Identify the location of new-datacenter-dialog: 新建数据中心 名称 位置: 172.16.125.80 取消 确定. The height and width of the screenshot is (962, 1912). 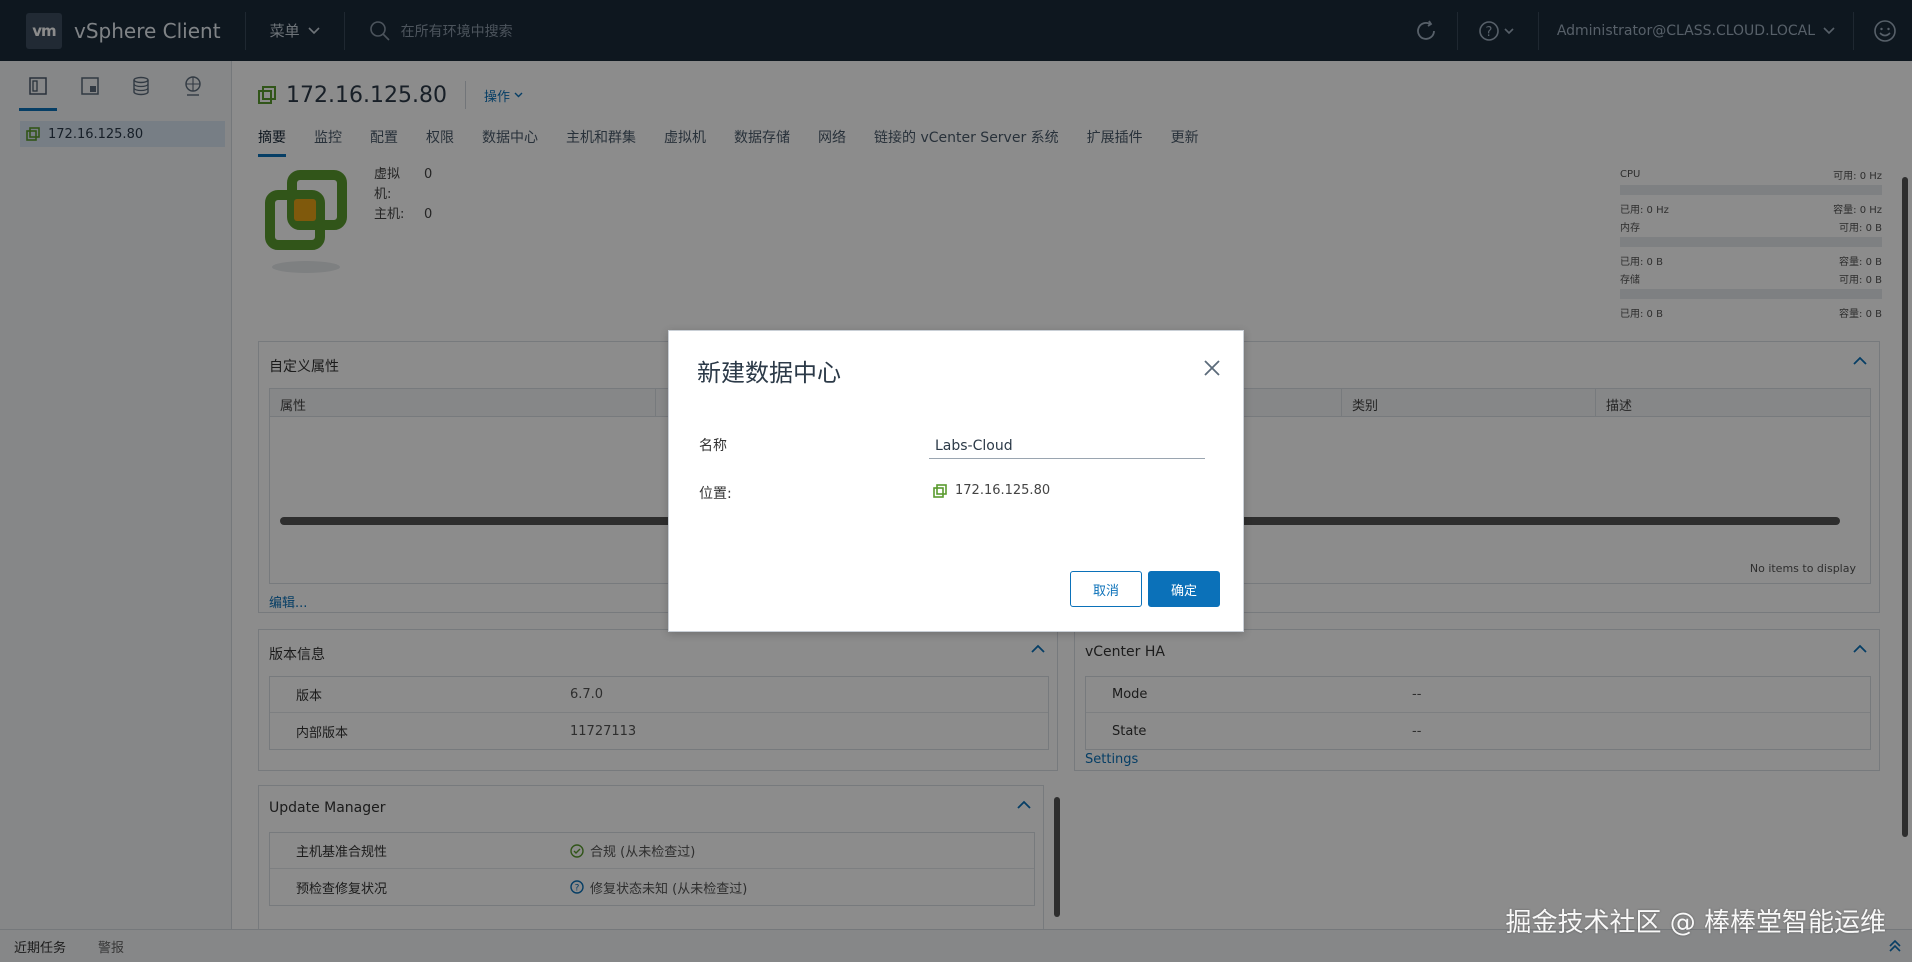
(956, 481).